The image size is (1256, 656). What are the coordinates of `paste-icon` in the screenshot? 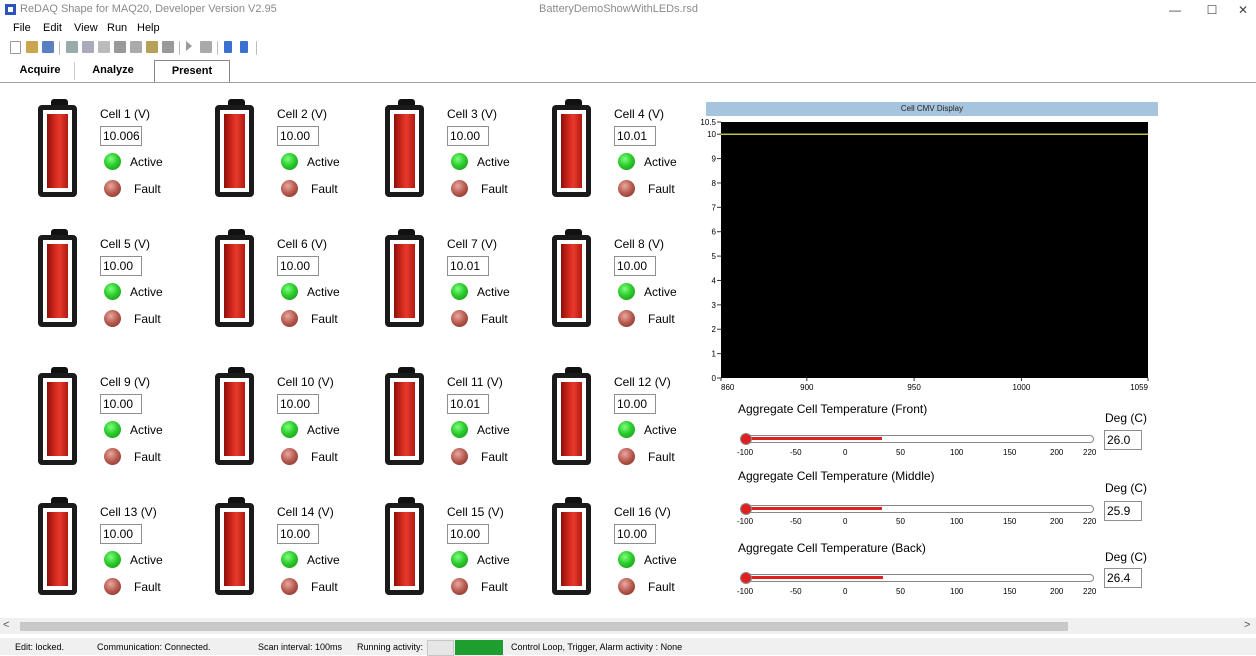 It's located at (104, 47).